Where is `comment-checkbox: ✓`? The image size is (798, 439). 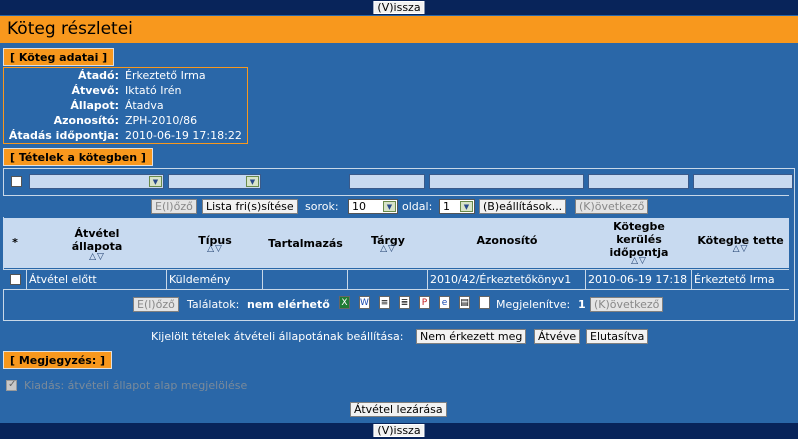
comment-checkbox: ✓ is located at coordinates (11, 385).